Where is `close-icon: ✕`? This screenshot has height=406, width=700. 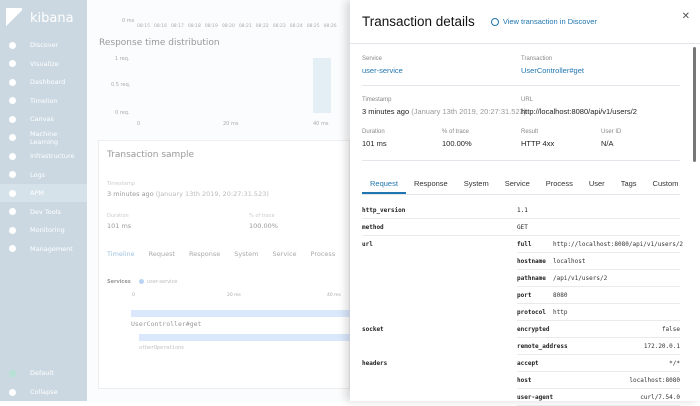
close-icon: ✕ is located at coordinates (686, 16).